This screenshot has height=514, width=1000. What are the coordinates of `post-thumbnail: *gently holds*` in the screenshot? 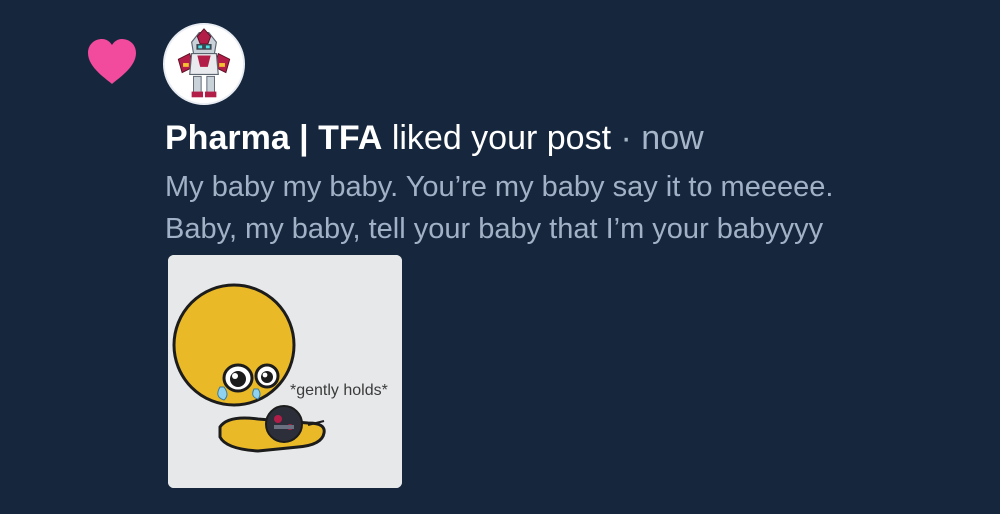 It's located at (285, 371).